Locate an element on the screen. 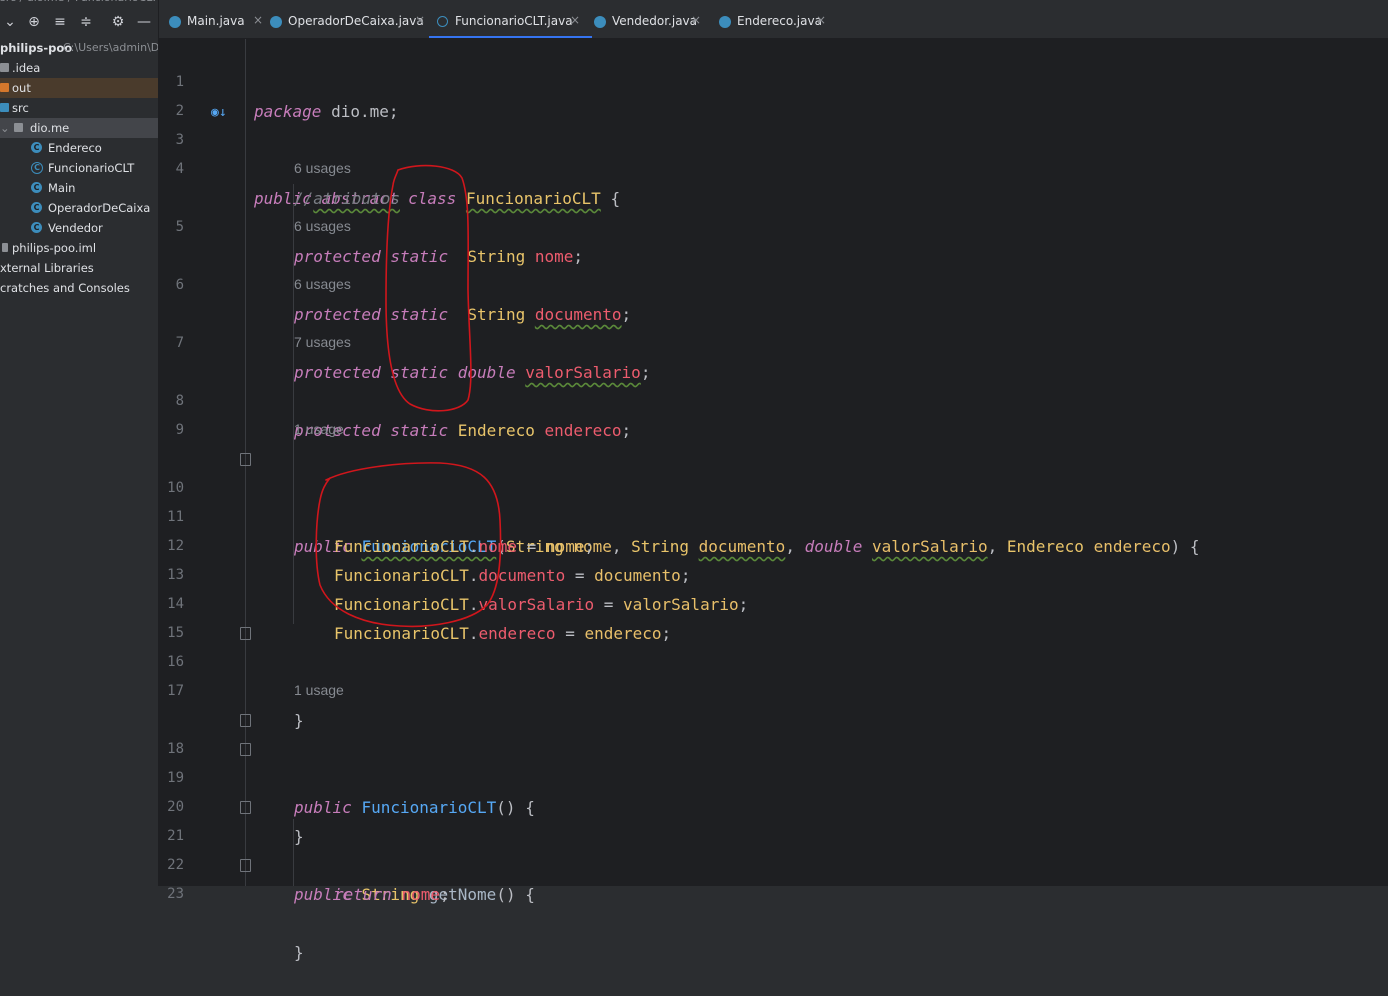 The image size is (1388, 996). code-line-1: 1 package dio.me; is located at coordinates (773, 80).